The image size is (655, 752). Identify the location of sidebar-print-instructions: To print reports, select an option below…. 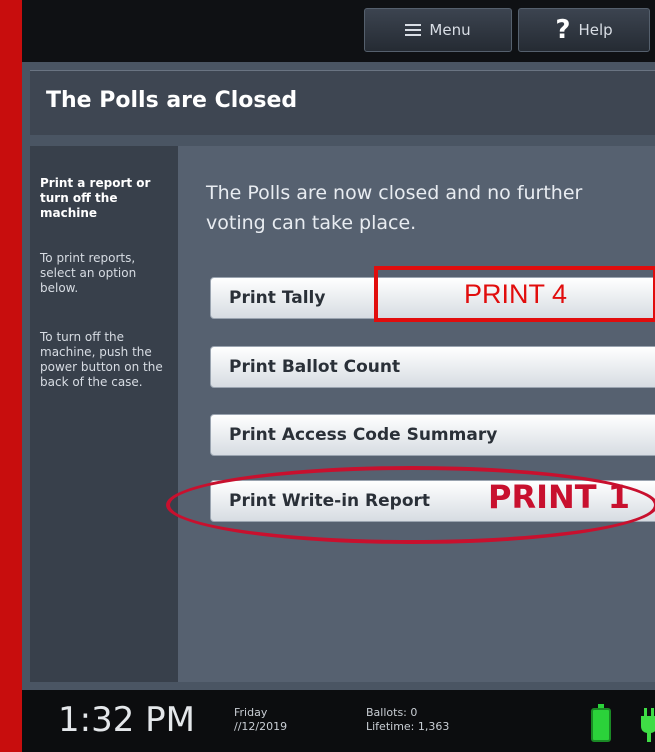
(88, 273).